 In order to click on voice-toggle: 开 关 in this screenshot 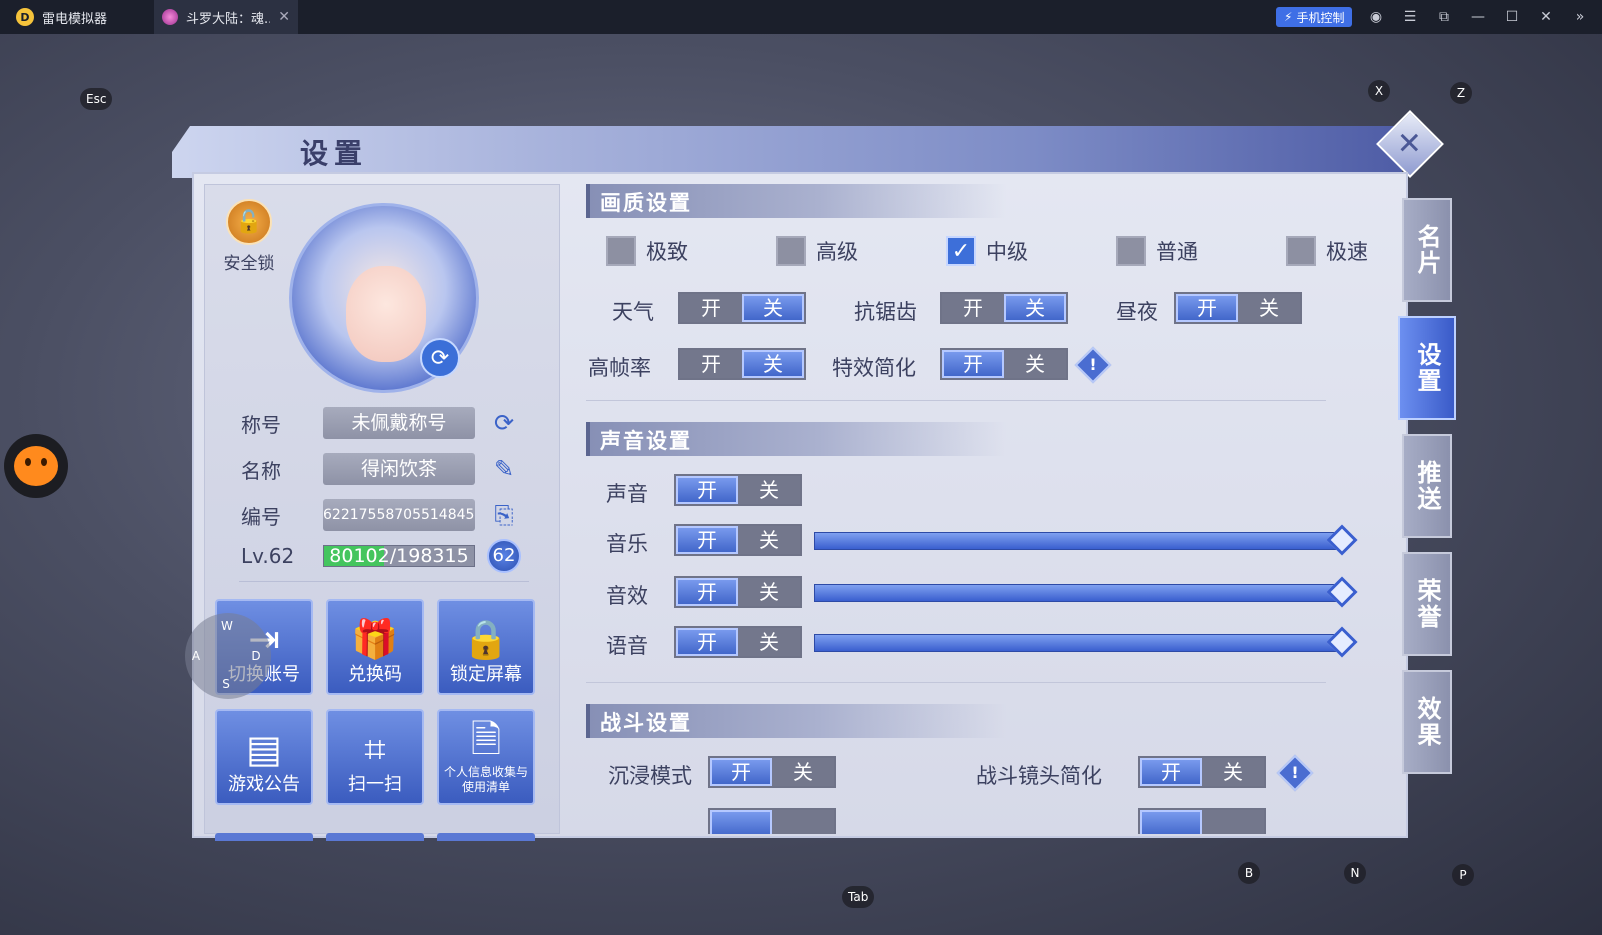, I will do `click(738, 642)`.